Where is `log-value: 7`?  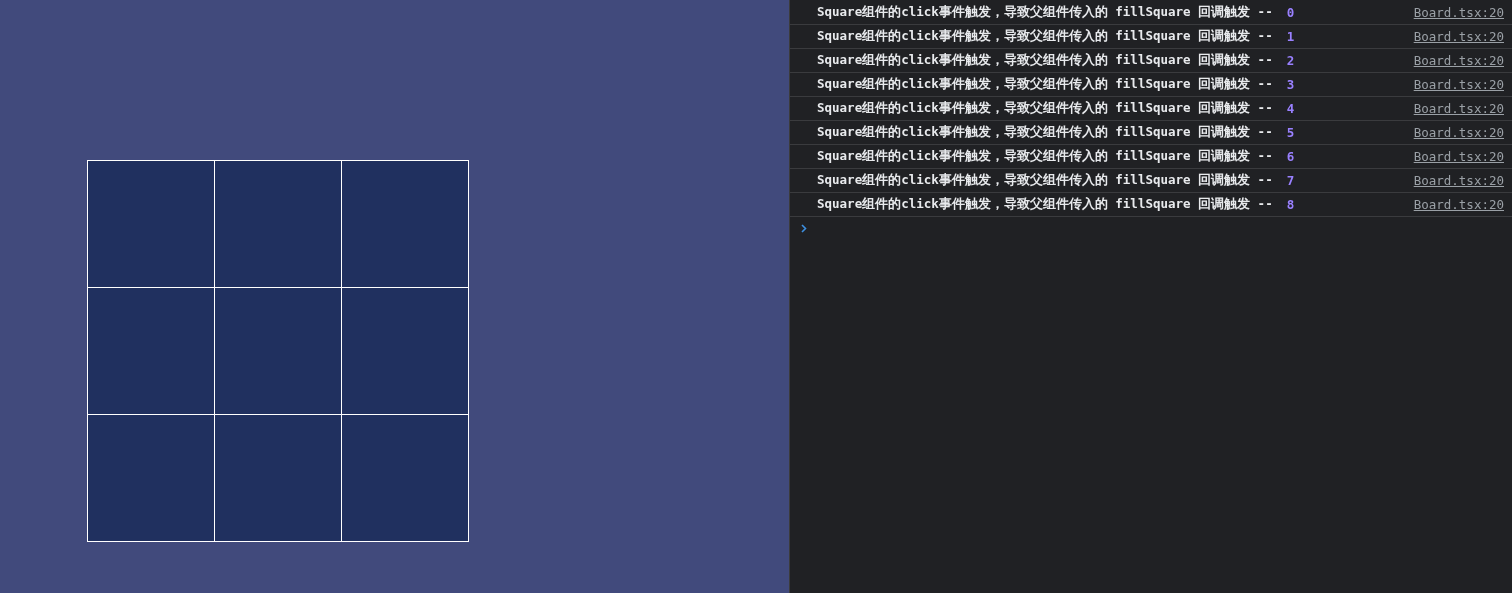
log-value: 7 is located at coordinates (1290, 180).